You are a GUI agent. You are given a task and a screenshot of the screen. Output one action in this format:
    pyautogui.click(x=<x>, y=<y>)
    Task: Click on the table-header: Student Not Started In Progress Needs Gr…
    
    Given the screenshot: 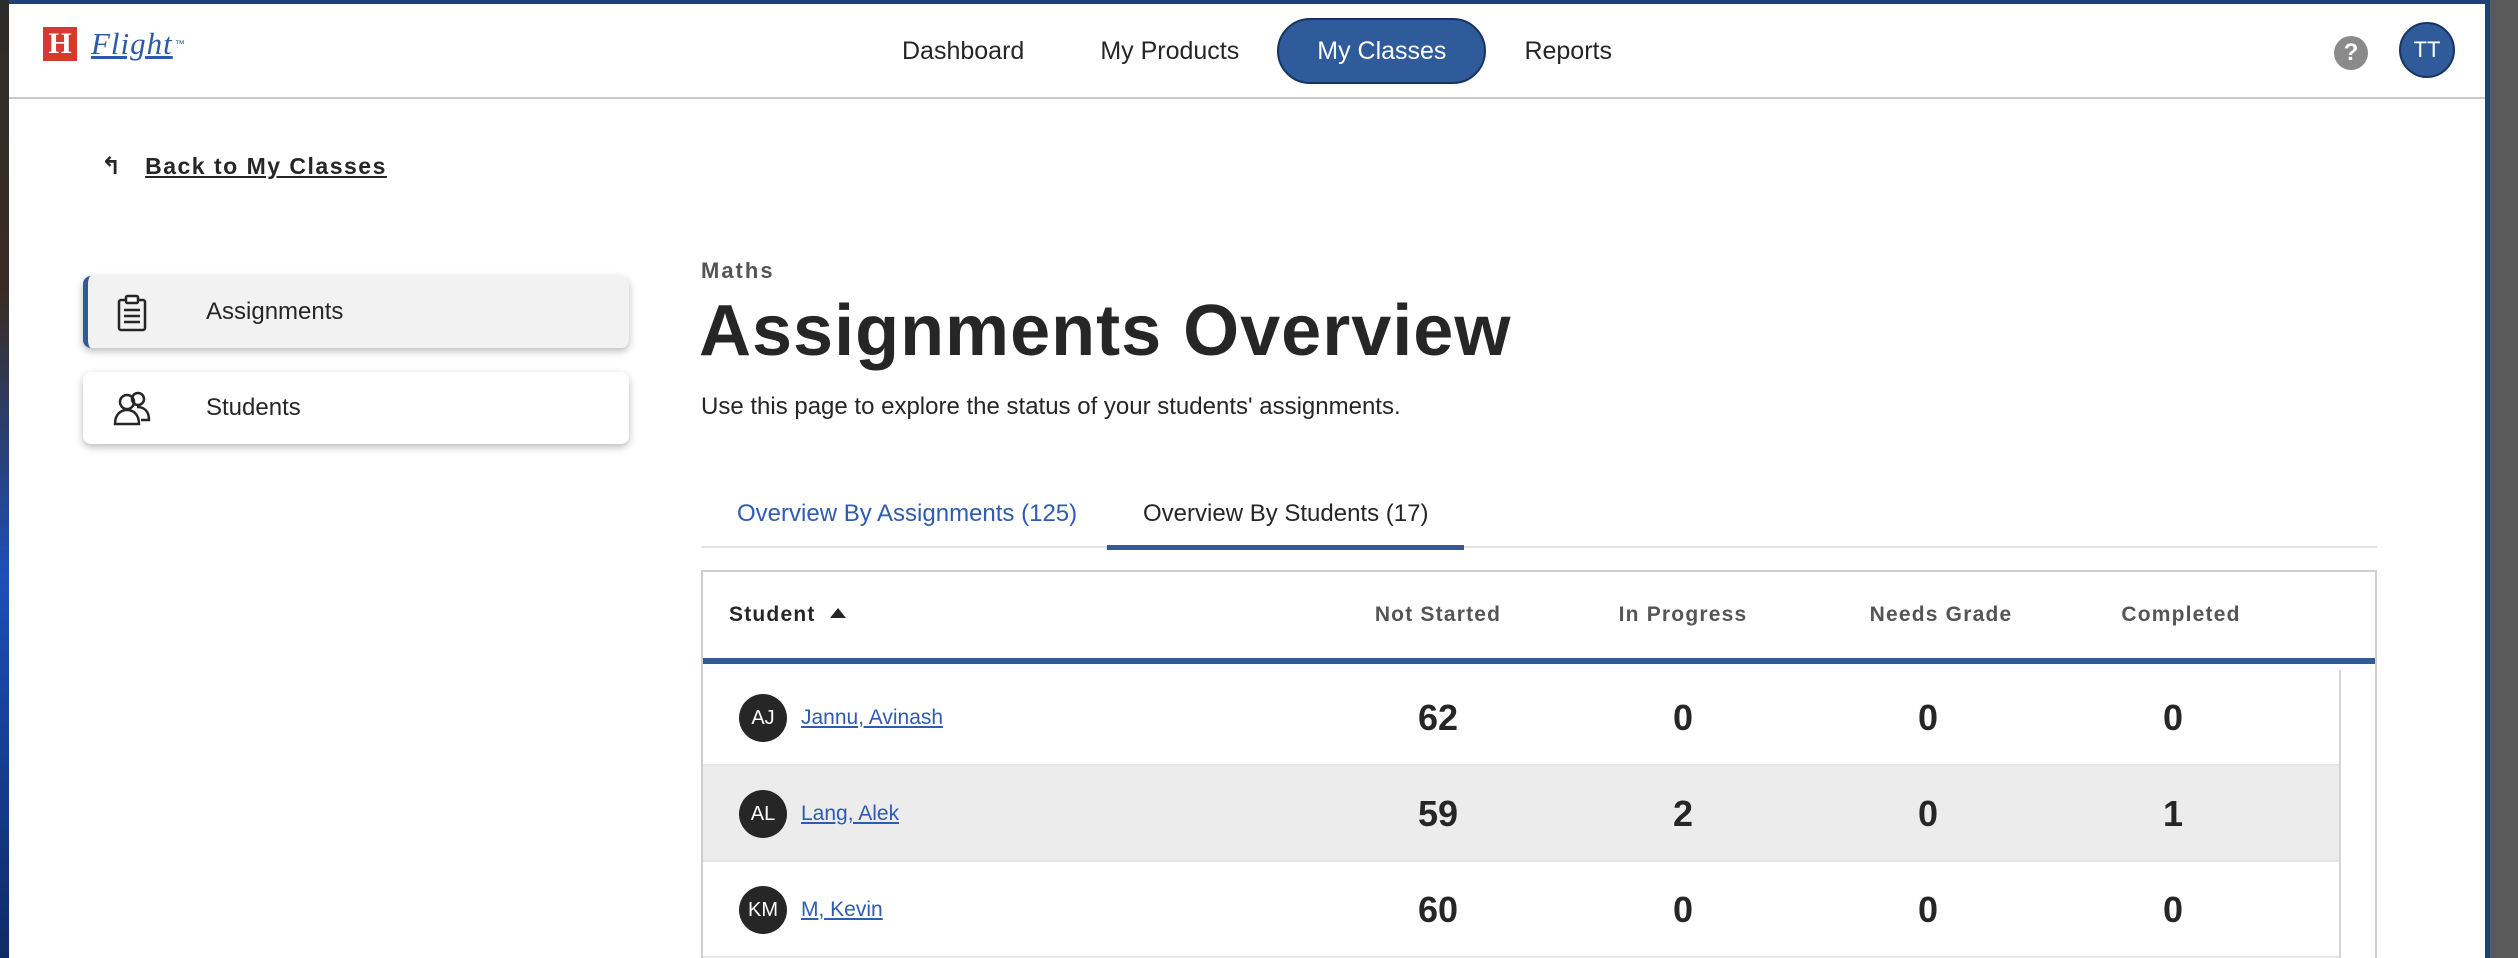 What is the action you would take?
    pyautogui.click(x=1539, y=618)
    